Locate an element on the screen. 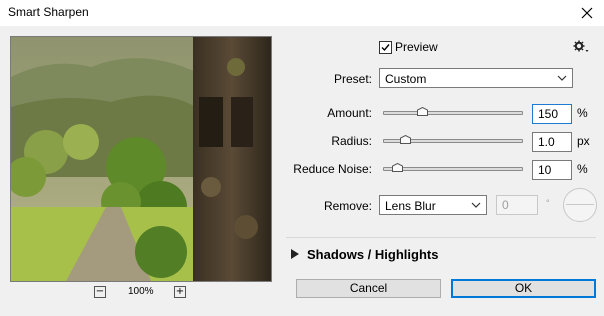 Image resolution: width=604 pixels, height=316 pixels. cancel-button: Cancel is located at coordinates (368, 288).